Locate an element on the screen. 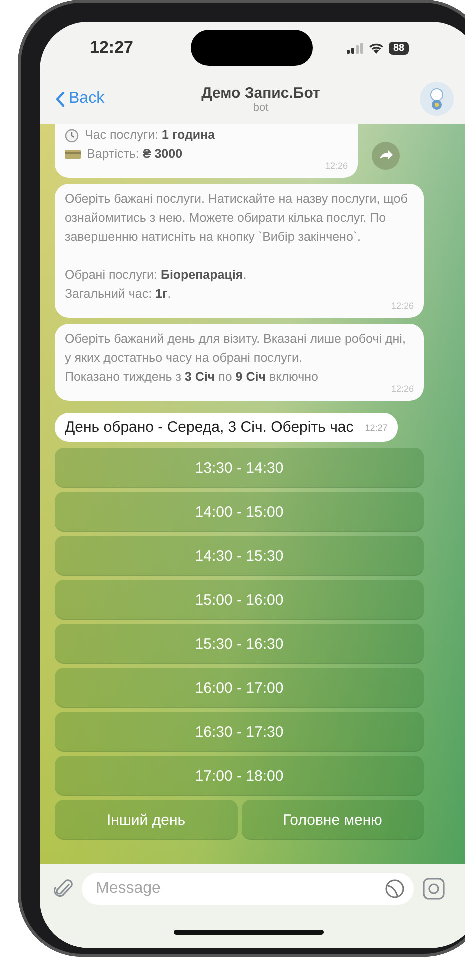  keyboard-button: Інший день is located at coordinates (146, 820).